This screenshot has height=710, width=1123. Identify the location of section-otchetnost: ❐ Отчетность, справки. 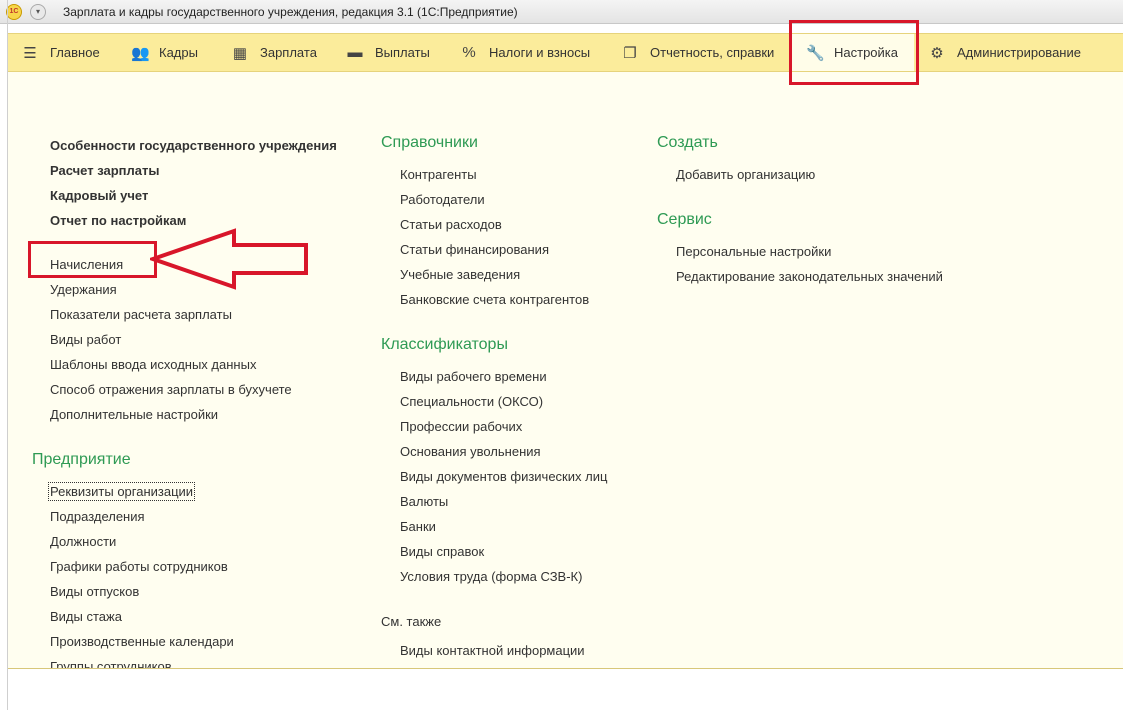
(698, 52).